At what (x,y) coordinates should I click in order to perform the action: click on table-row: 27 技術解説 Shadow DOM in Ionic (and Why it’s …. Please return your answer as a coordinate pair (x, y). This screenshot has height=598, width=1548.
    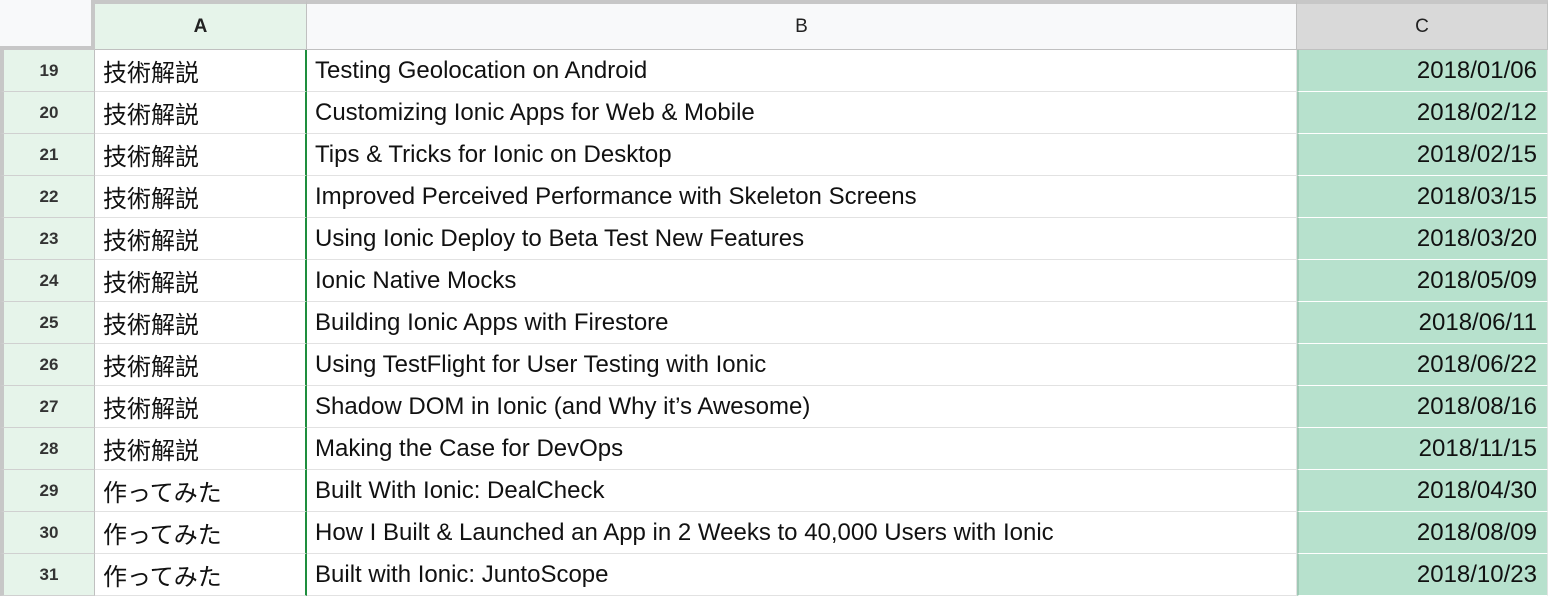
    Looking at the image, I should click on (774, 407).